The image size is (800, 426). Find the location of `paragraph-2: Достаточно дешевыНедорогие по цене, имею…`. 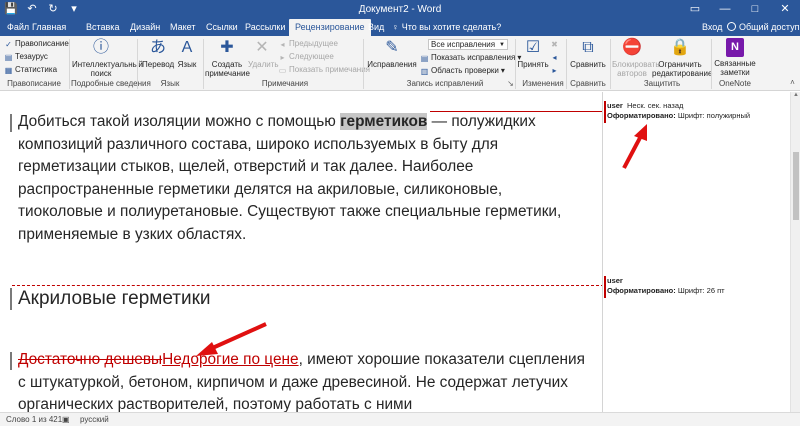

paragraph-2: Достаточно дешевыНедорогие по цене, имею… is located at coordinates (303, 380).